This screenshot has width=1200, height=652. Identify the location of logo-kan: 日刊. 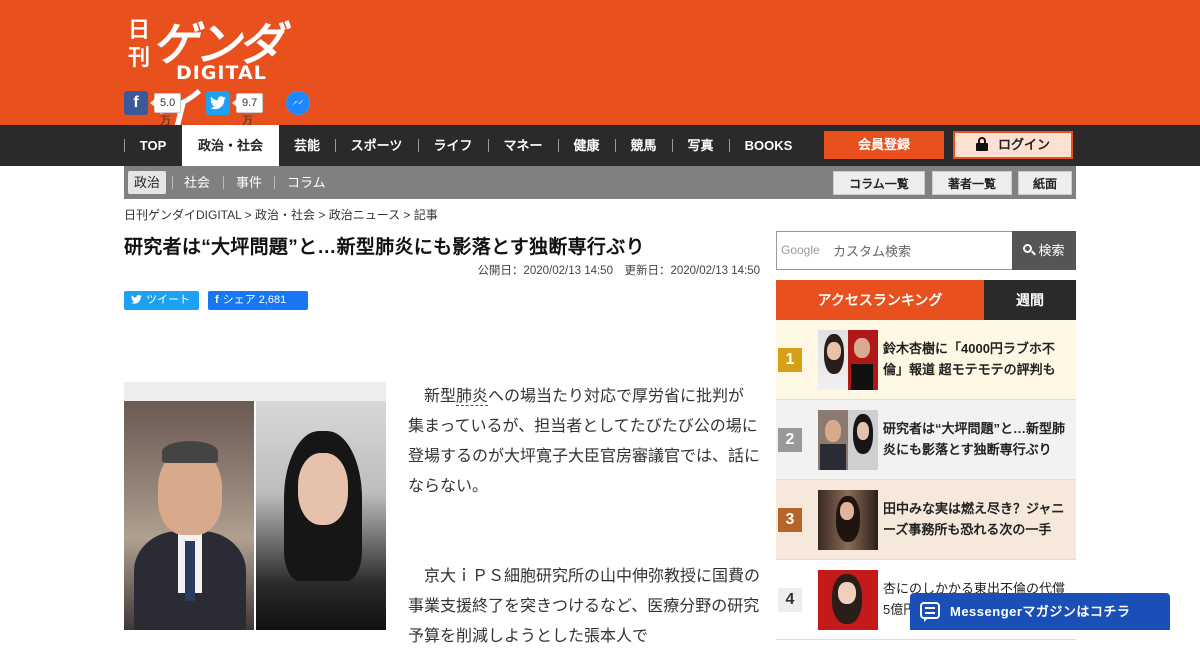
(139, 44).